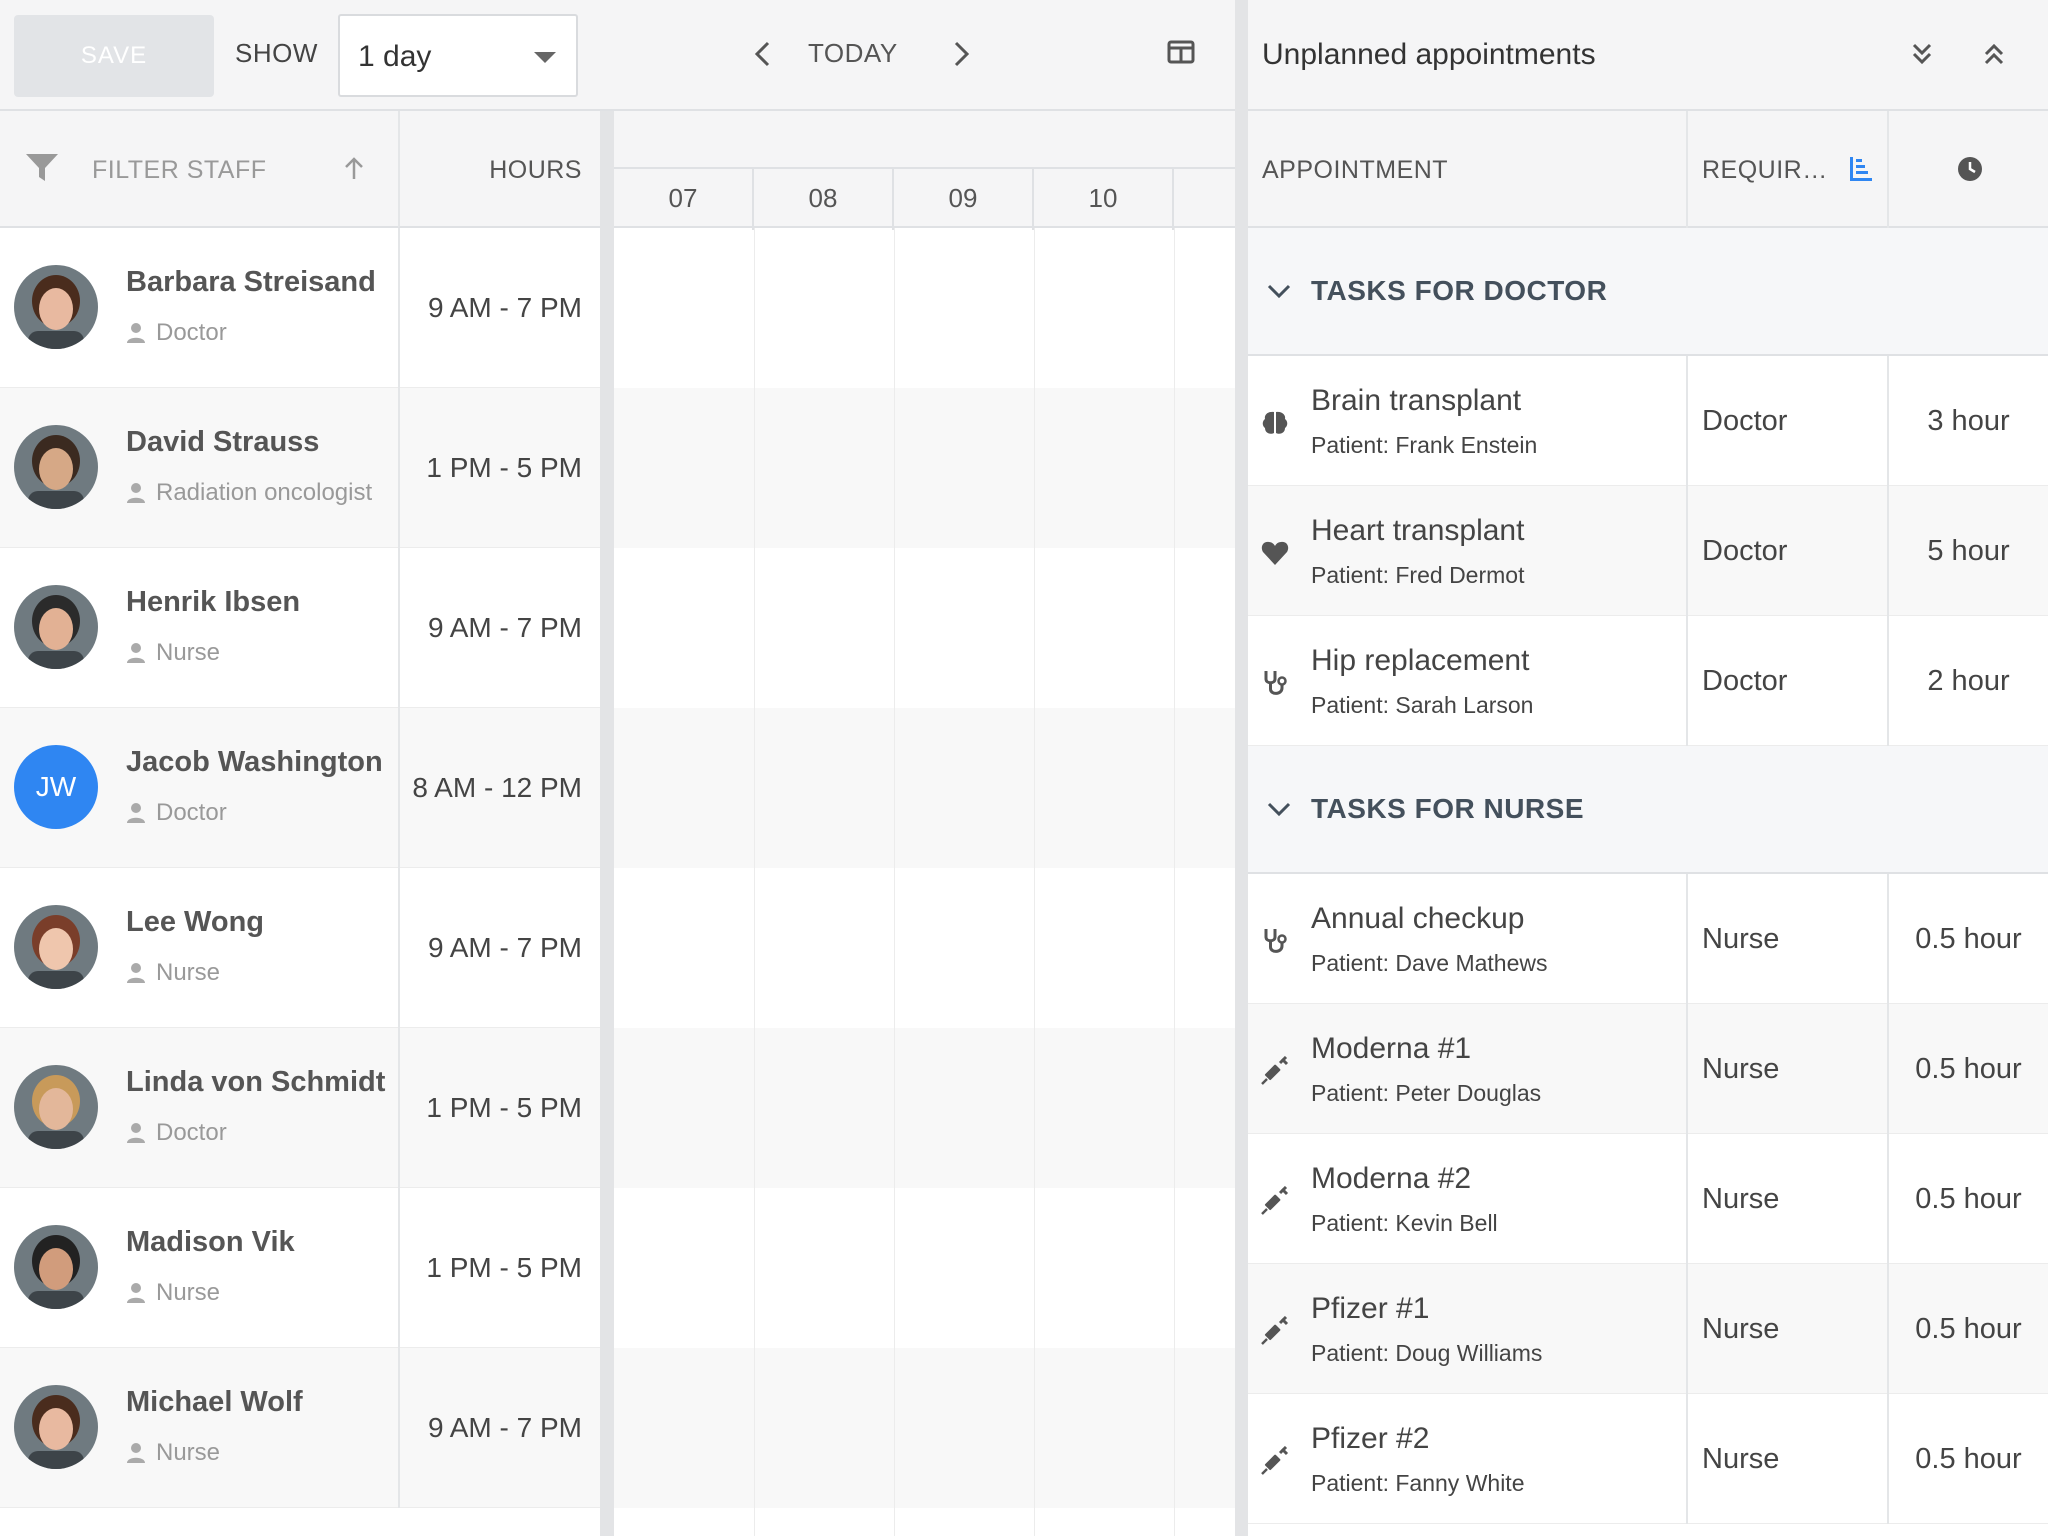 The height and width of the screenshot is (1536, 2048). What do you see at coordinates (1861, 169) in the screenshot?
I see `sort-amount-icon` at bounding box center [1861, 169].